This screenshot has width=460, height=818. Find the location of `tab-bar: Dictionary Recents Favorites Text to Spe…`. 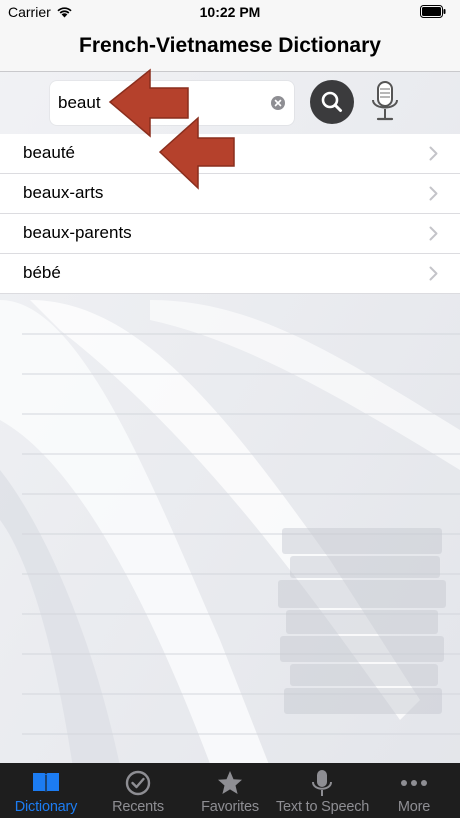

tab-bar: Dictionary Recents Favorites Text to Spe… is located at coordinates (230, 790).